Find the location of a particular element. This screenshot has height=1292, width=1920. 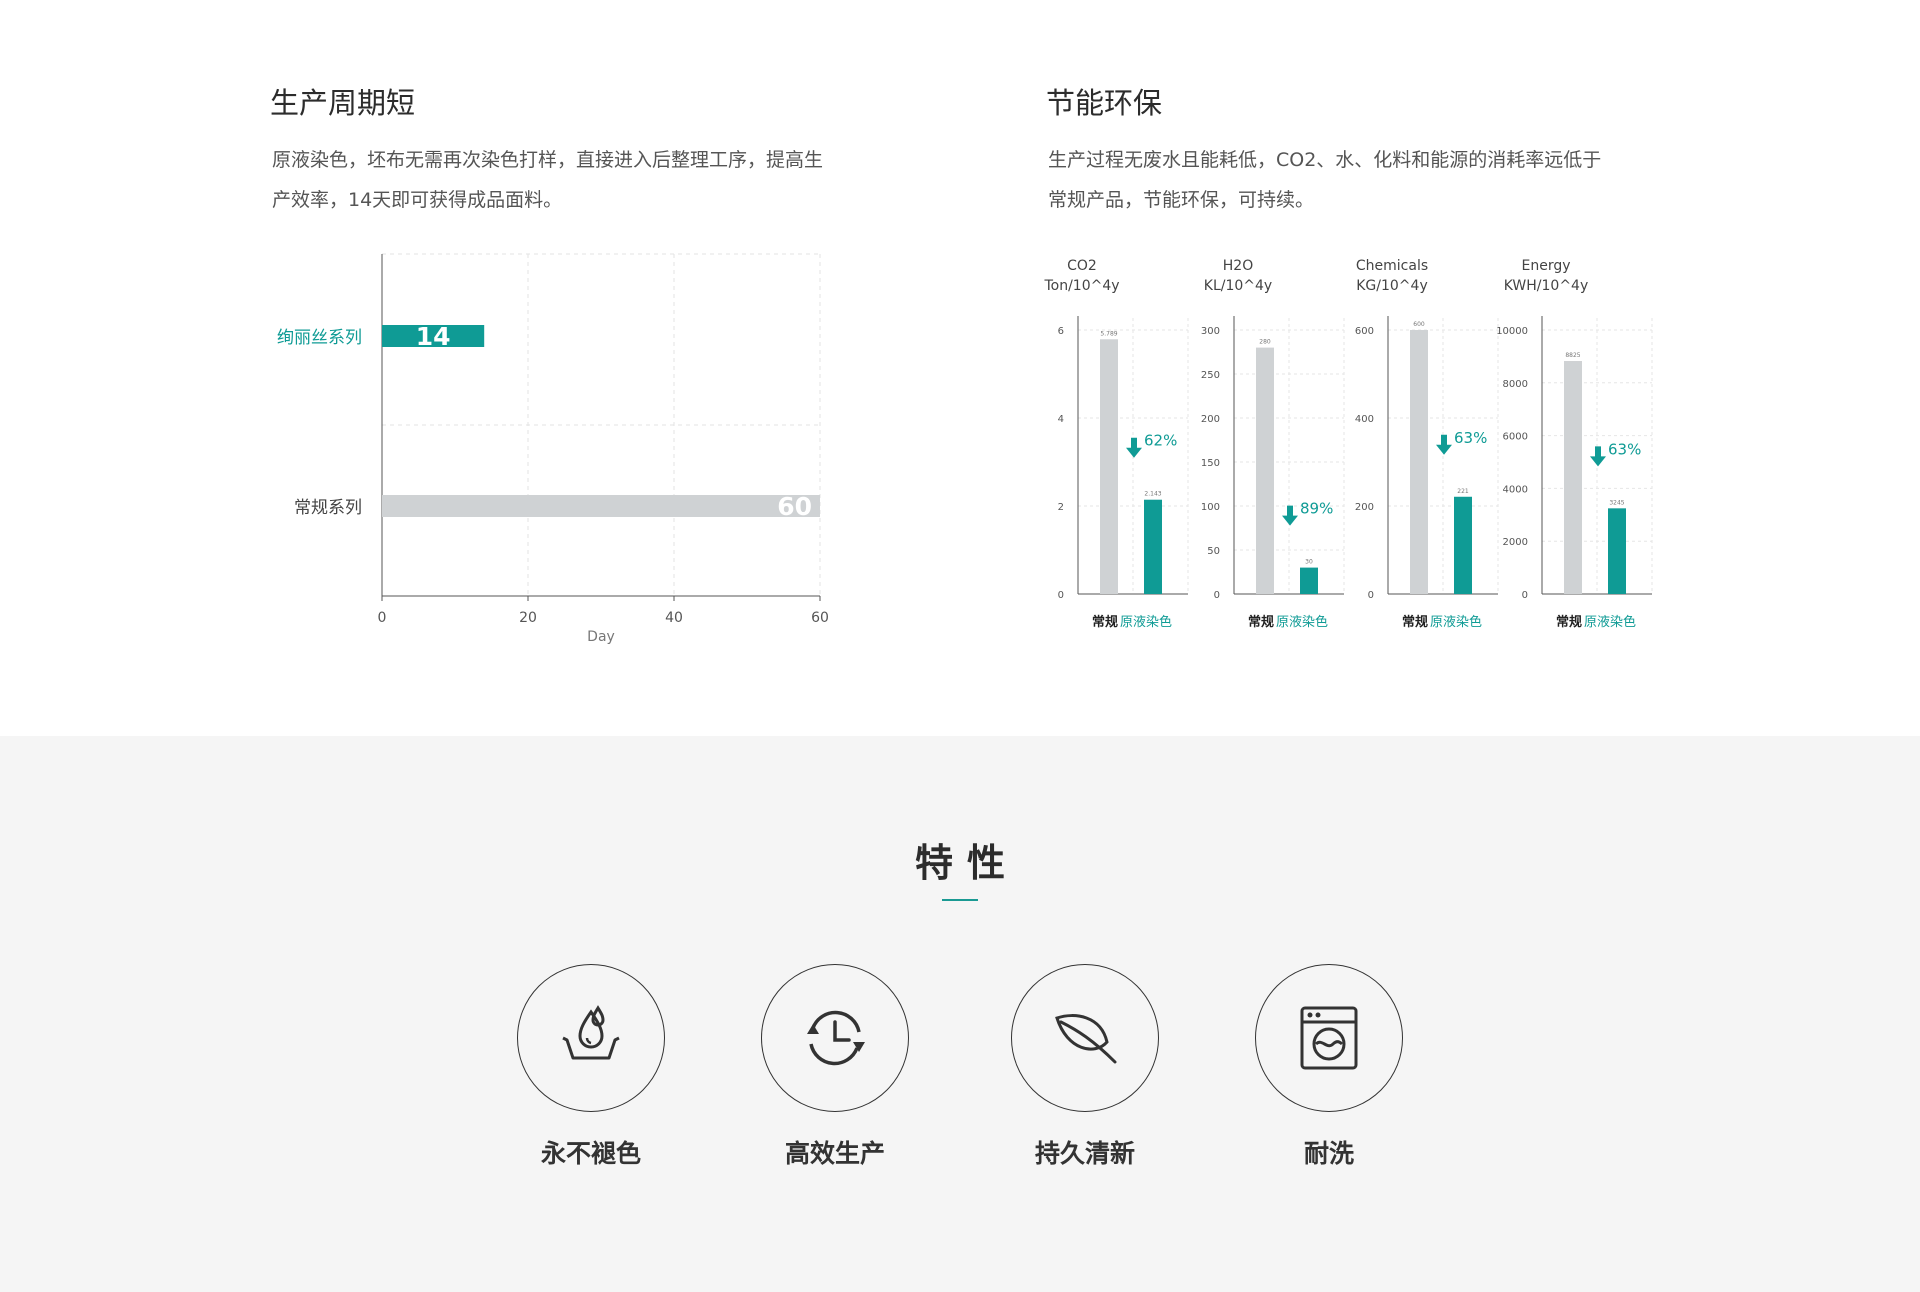

x-tick-label: 20 is located at coordinates (528, 618).